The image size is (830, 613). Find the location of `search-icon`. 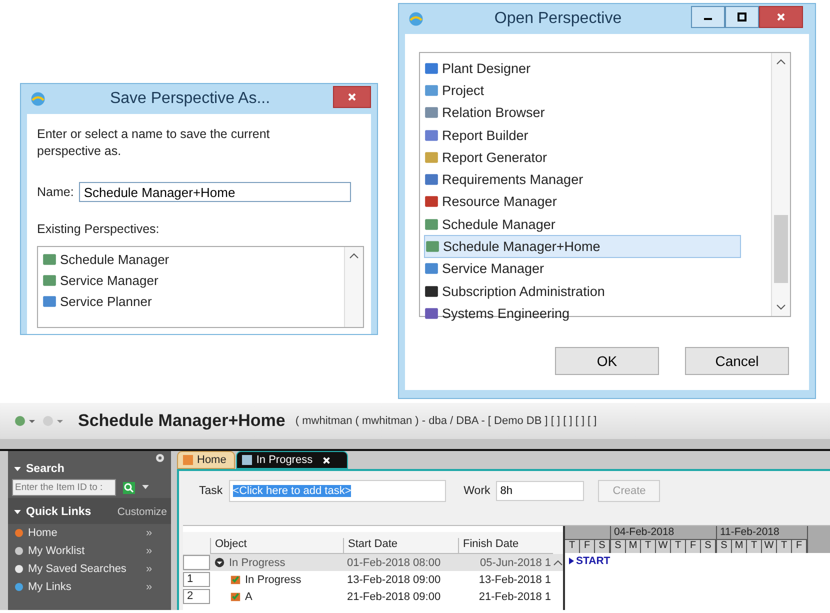

search-icon is located at coordinates (129, 487).